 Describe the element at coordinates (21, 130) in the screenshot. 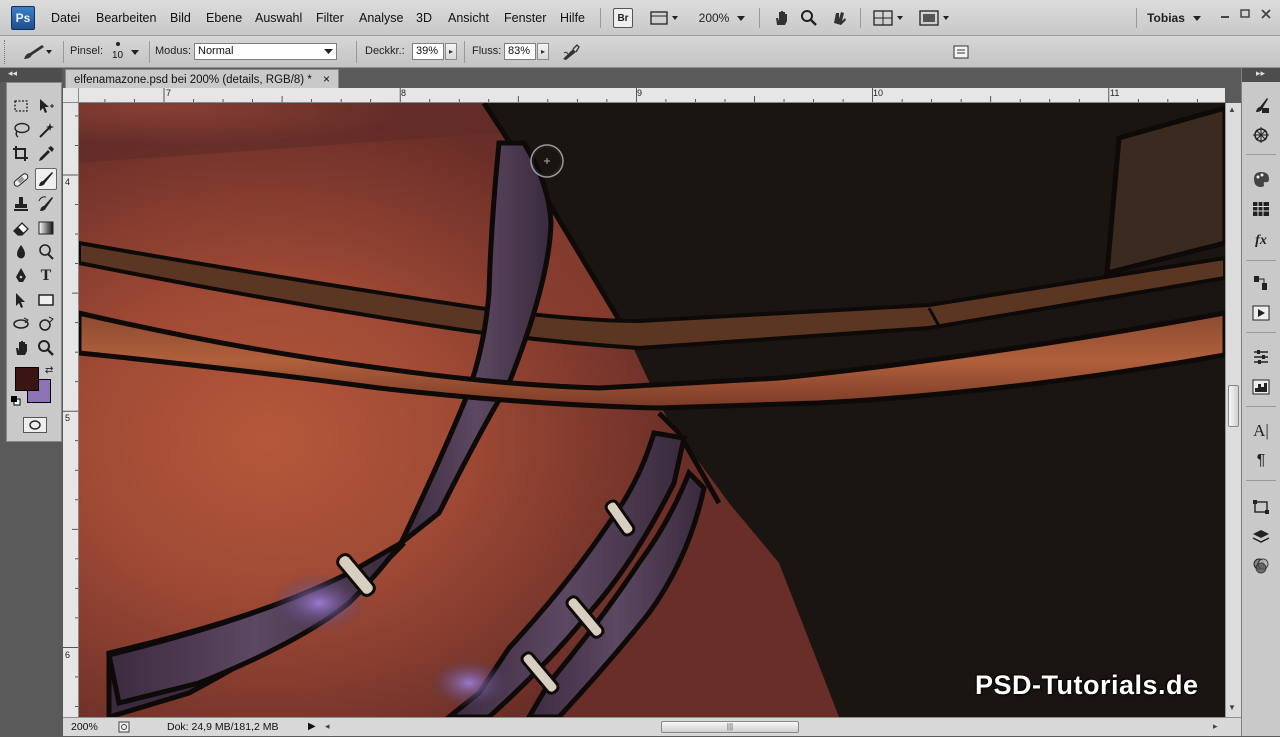

I see `lasso-tool` at that location.